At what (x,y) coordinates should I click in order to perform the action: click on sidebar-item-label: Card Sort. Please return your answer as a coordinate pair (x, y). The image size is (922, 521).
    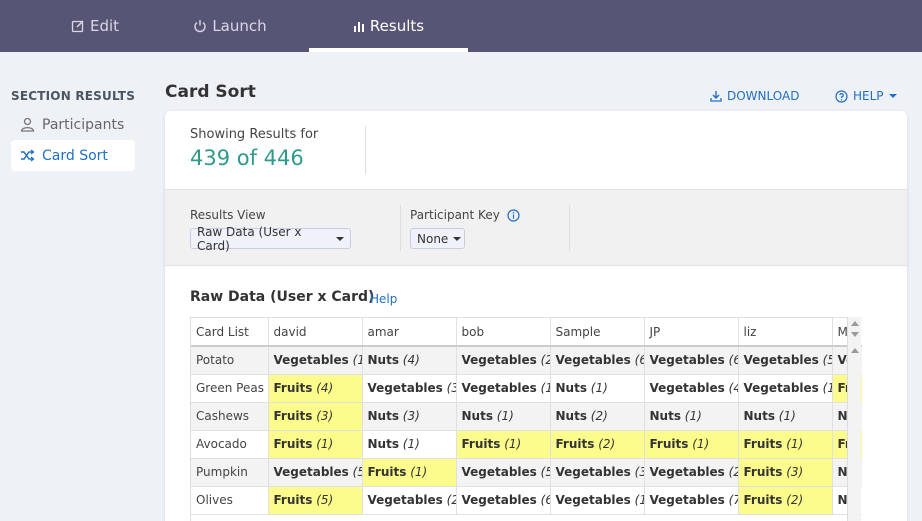
    Looking at the image, I should click on (75, 155).